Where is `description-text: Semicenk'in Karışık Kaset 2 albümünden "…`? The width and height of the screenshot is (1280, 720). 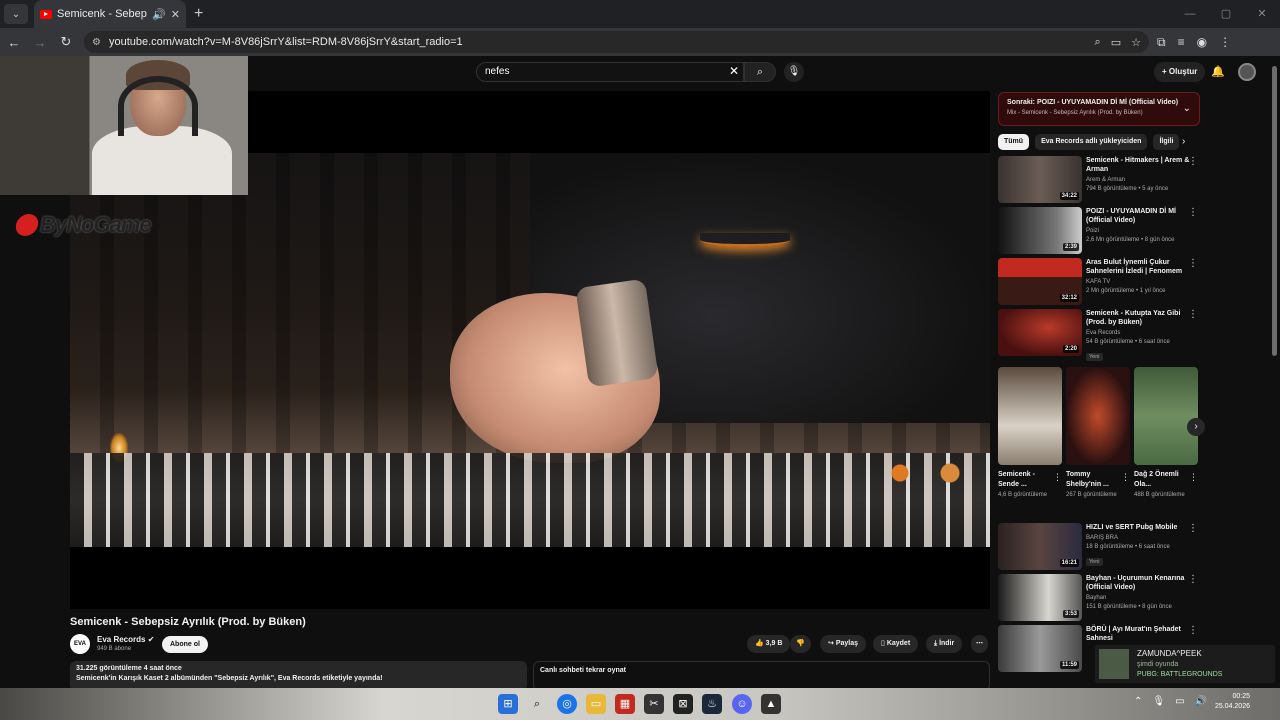 description-text: Semicenk'in Karışık Kaset 2 albümünden "… is located at coordinates (229, 678).